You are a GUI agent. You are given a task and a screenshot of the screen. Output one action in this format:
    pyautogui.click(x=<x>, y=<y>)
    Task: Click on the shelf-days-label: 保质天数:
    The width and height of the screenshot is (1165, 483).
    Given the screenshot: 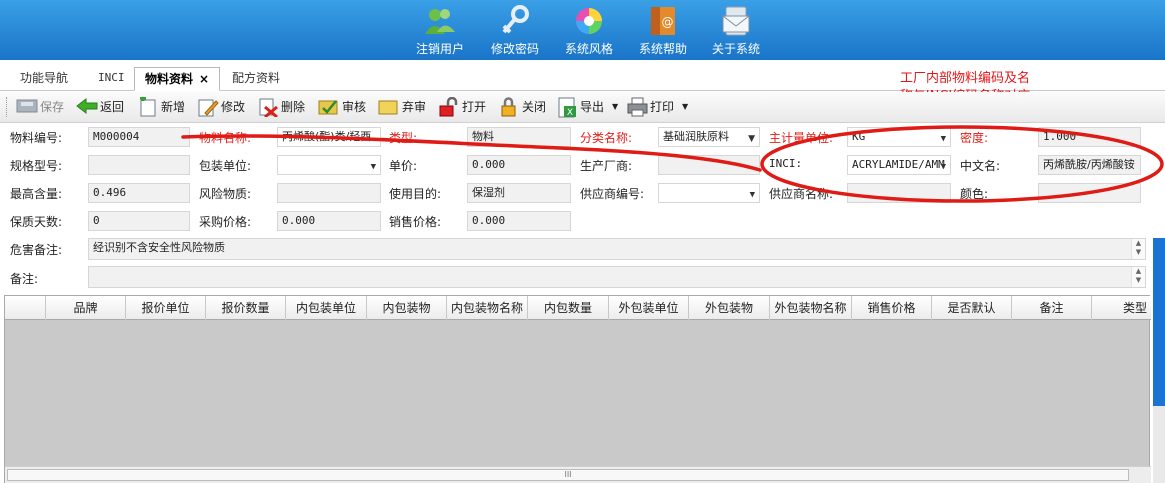 What is the action you would take?
    pyautogui.click(x=36, y=222)
    